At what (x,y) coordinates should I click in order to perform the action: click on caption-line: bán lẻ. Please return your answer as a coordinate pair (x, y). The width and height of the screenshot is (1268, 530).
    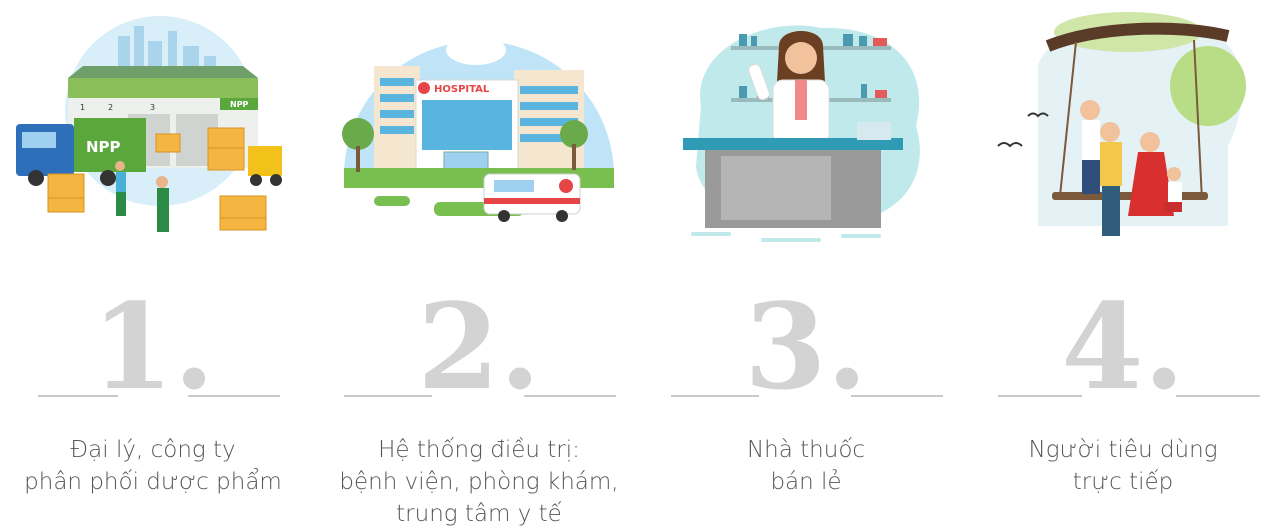
    Looking at the image, I should click on (806, 482).